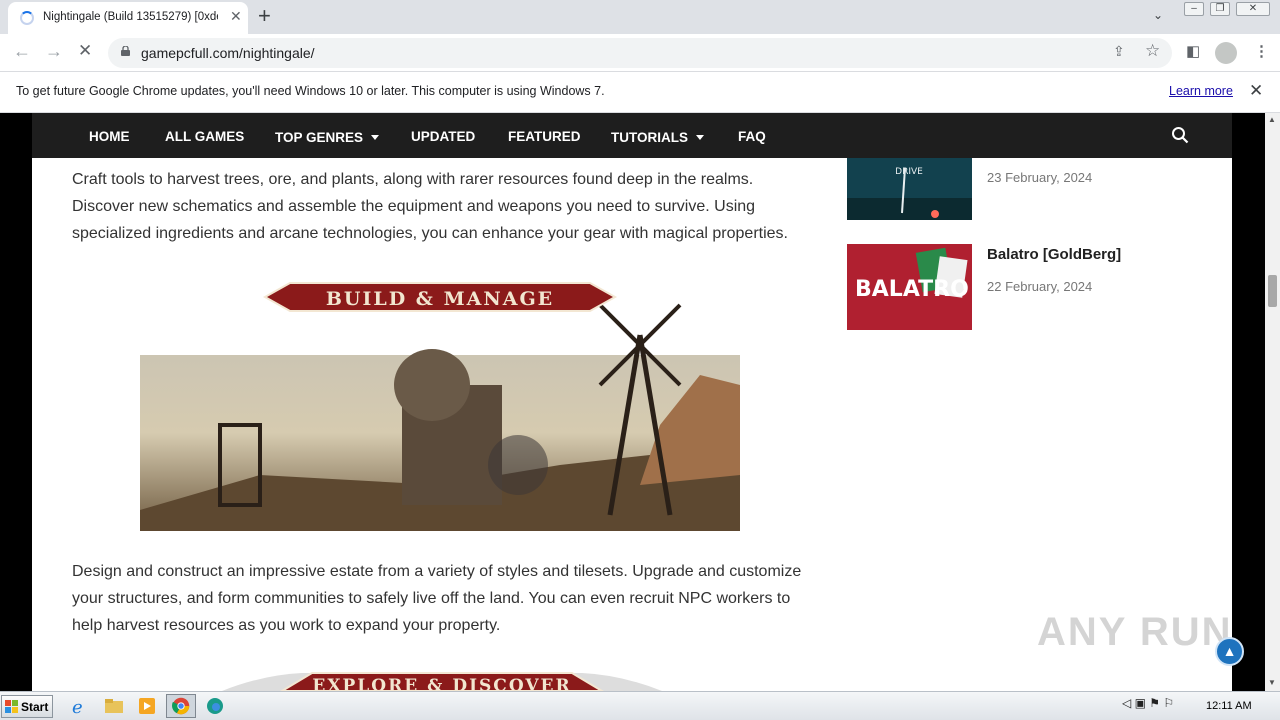  Describe the element at coordinates (909, 189) in the screenshot. I see `post-thumbnail: DRIVE` at that location.